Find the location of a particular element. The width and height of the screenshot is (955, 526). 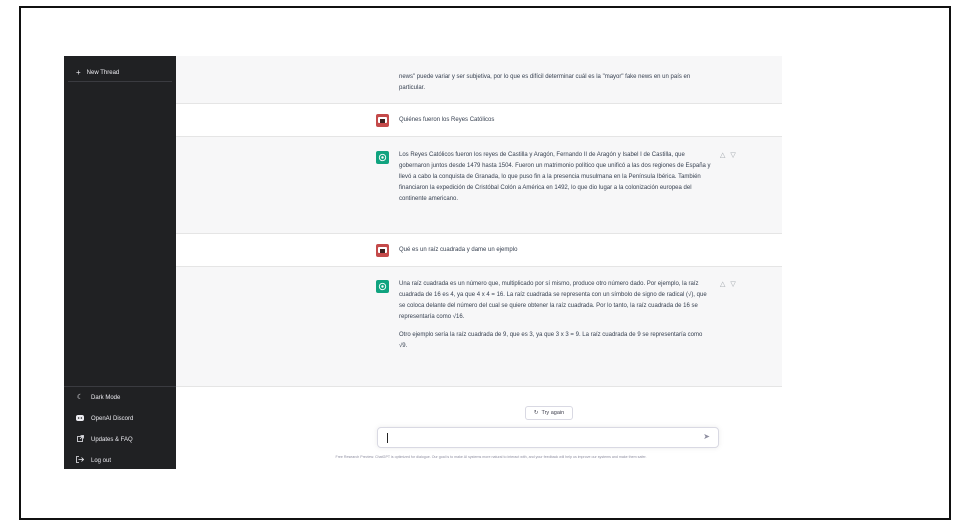

new-thread-button: + New Thread is located at coordinates (120, 73).